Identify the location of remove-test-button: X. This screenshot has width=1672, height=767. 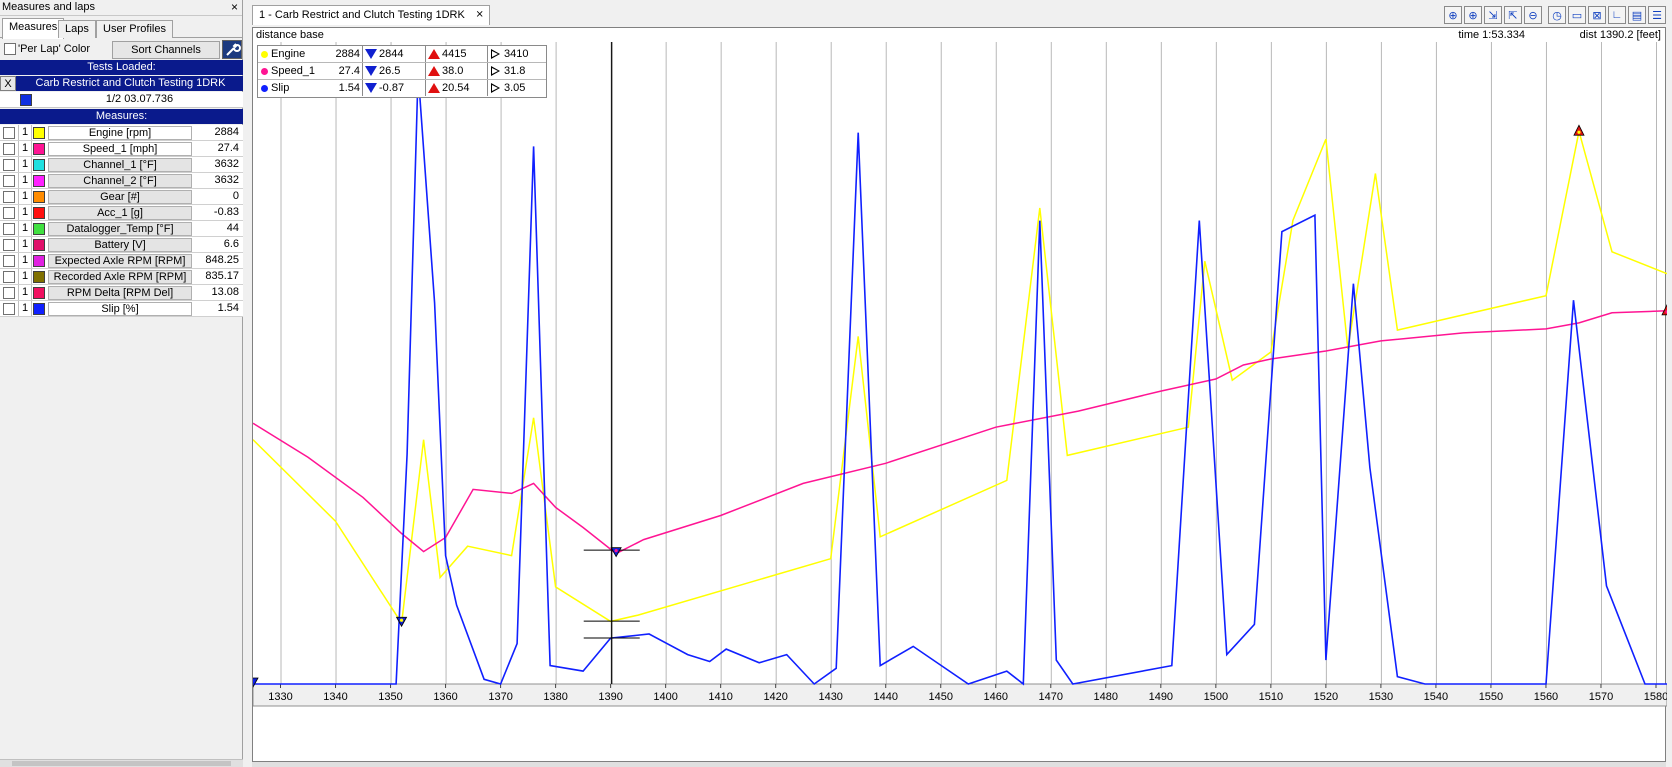
(8, 83).